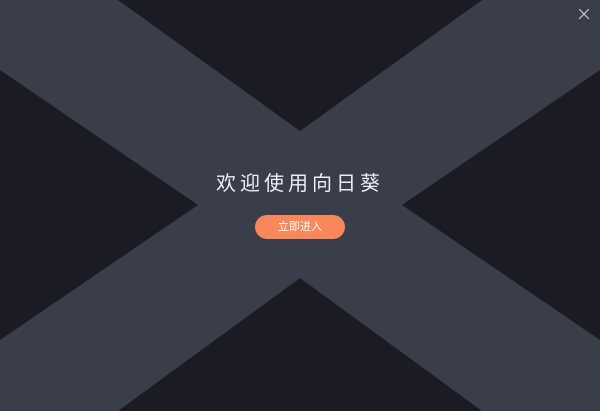  What do you see at coordinates (300, 183) in the screenshot?
I see `welcome-title: 欢迎使用向日葵` at bounding box center [300, 183].